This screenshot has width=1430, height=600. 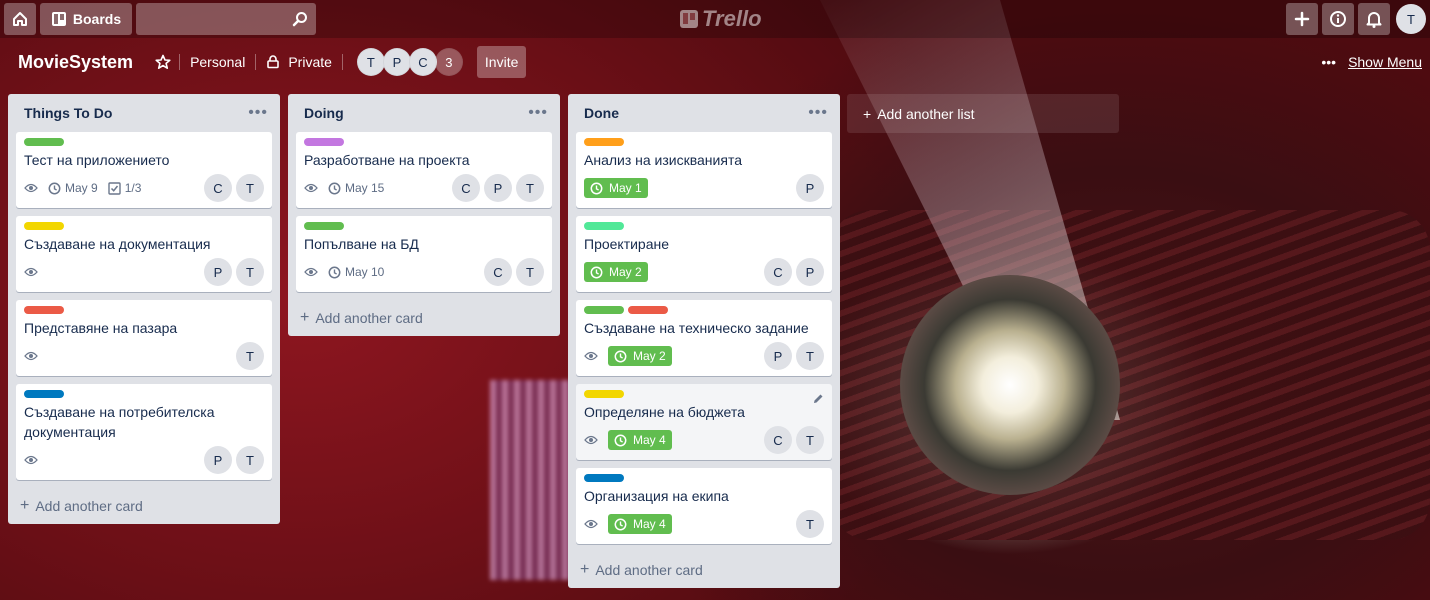 What do you see at coordinates (144, 170) in the screenshot?
I see `card: Тест на приложението May 9 1/3 C T` at bounding box center [144, 170].